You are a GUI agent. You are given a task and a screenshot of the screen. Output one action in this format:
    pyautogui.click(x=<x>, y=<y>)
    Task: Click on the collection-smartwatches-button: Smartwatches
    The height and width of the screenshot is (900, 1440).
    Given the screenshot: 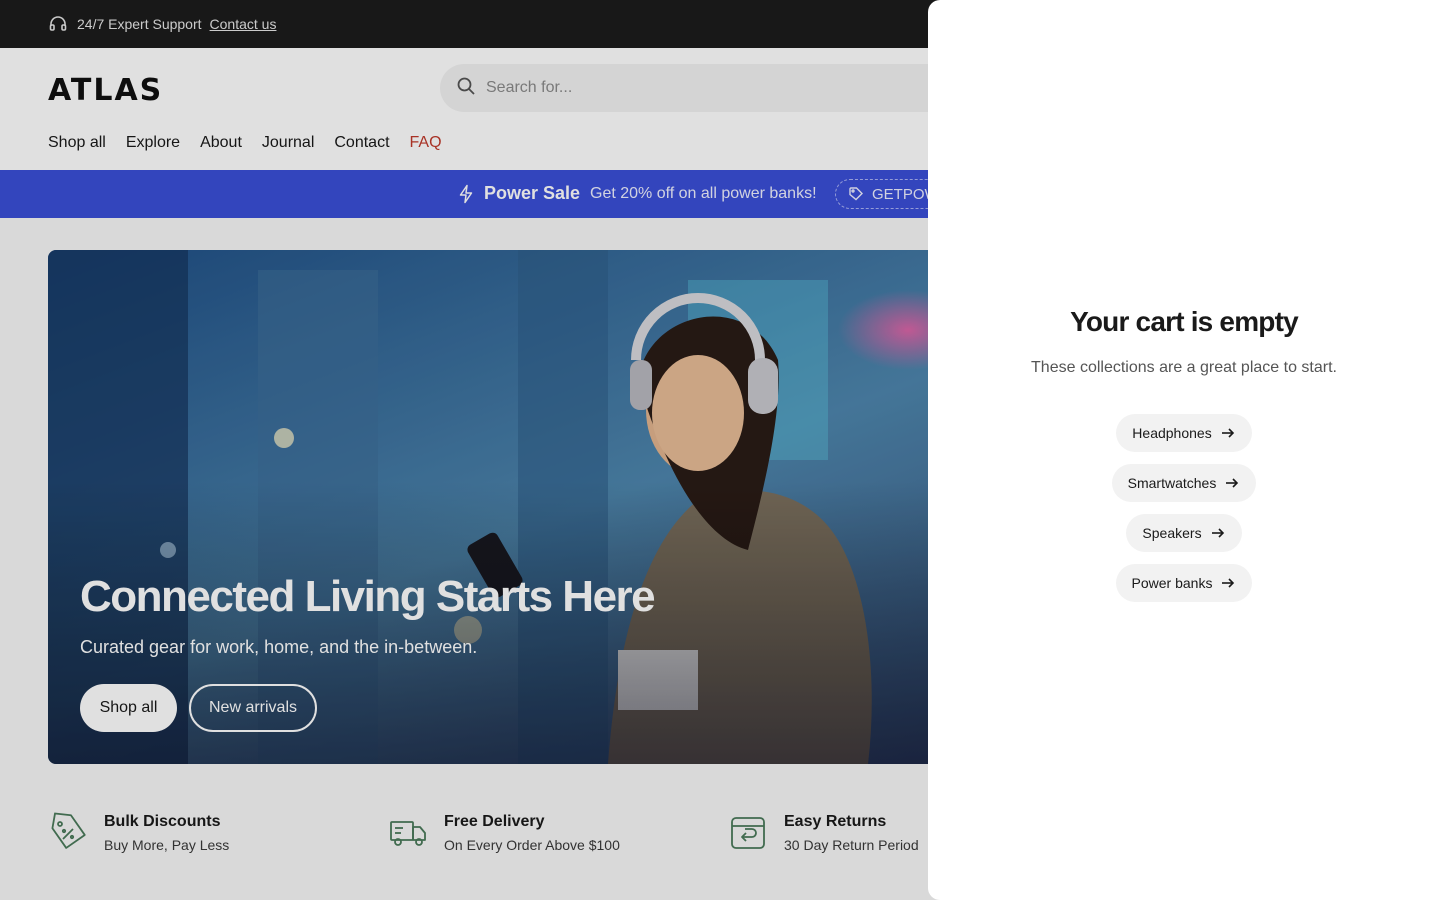 What is the action you would take?
    pyautogui.click(x=1184, y=483)
    